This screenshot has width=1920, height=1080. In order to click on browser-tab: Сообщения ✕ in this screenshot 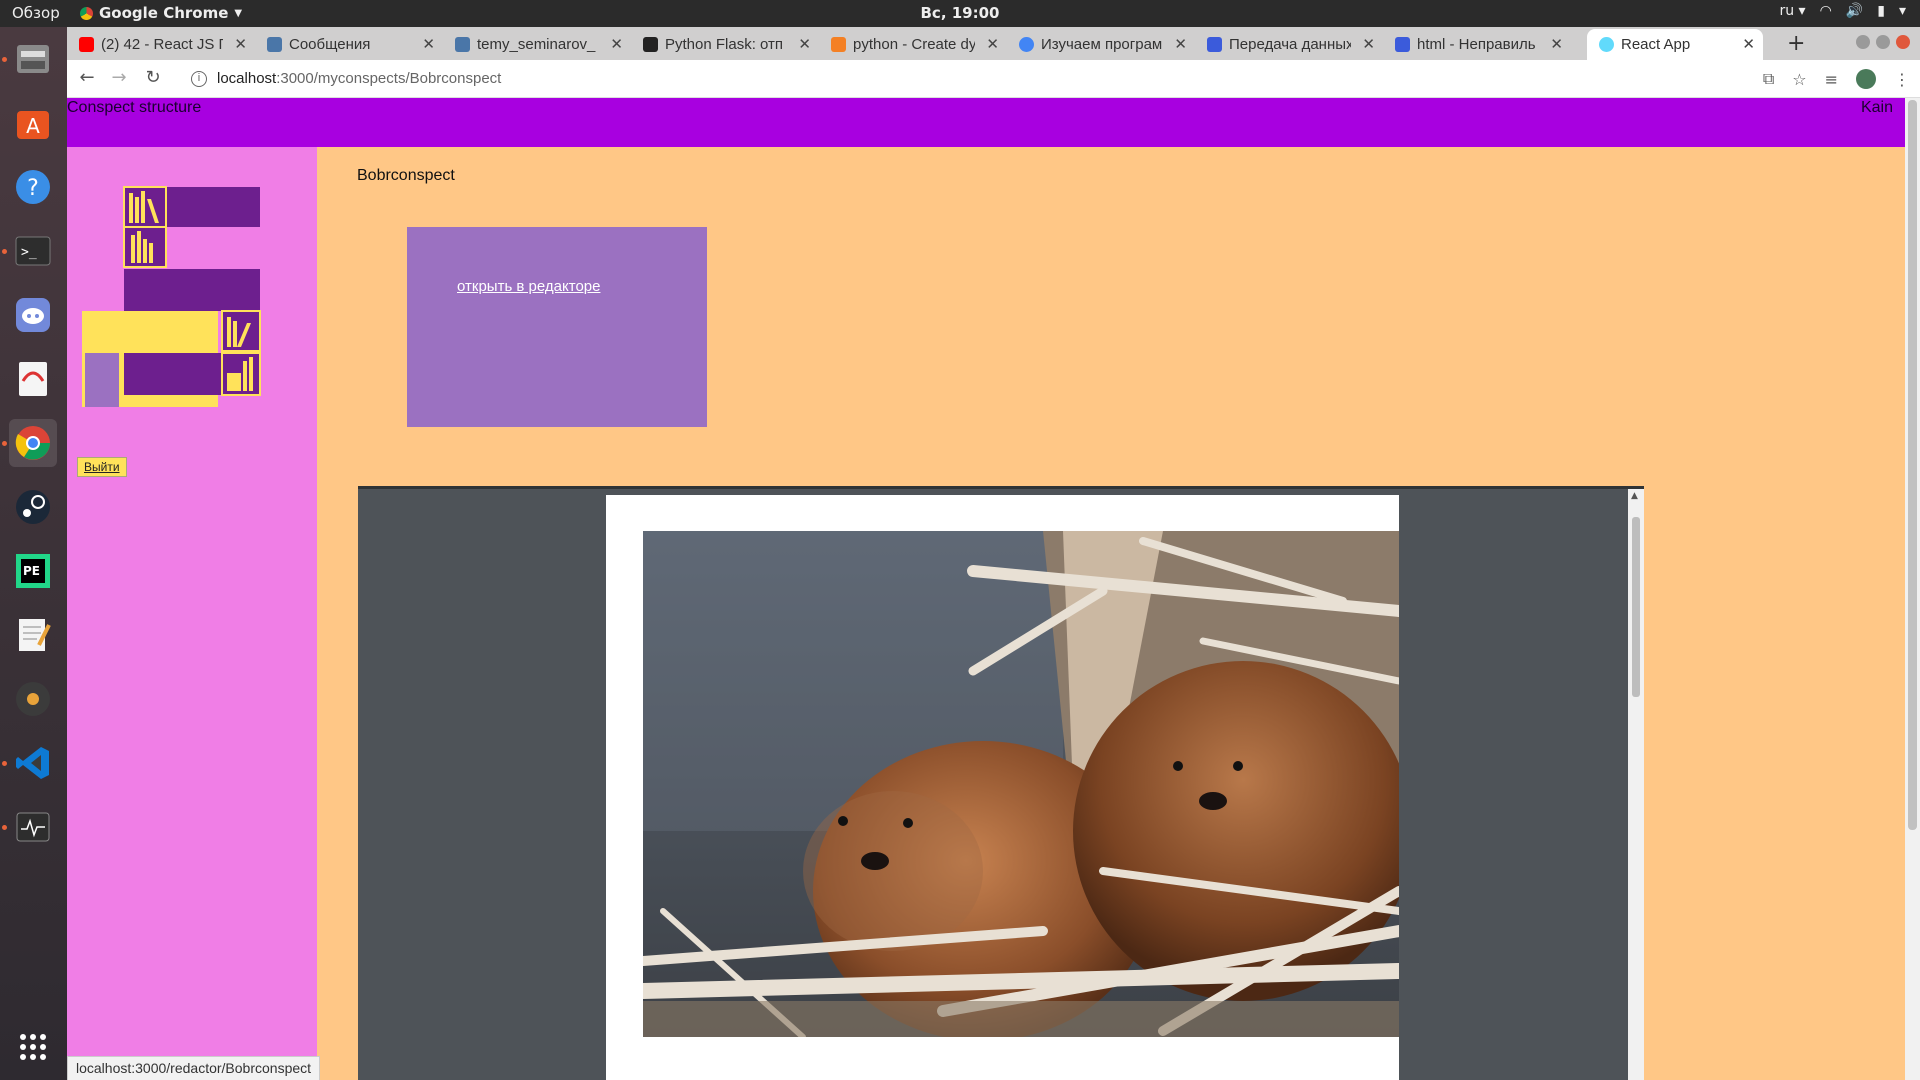, I will do `click(349, 44)`.